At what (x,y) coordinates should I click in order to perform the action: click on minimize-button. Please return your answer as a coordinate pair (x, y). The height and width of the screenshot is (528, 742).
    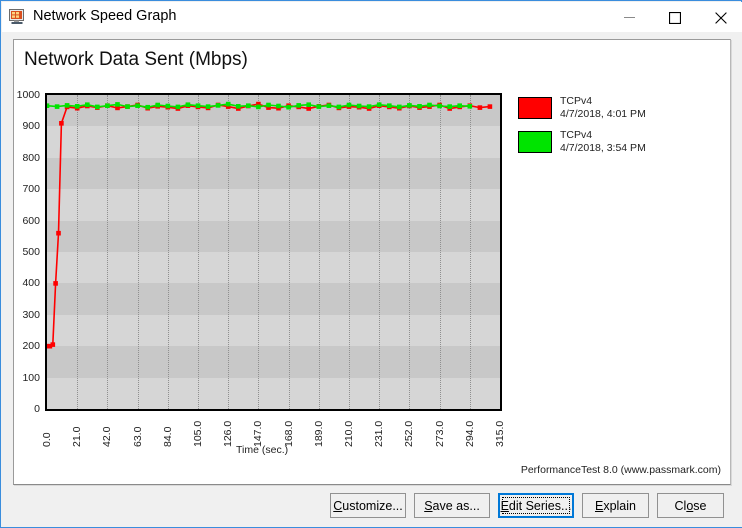
    Looking at the image, I should click on (629, 17).